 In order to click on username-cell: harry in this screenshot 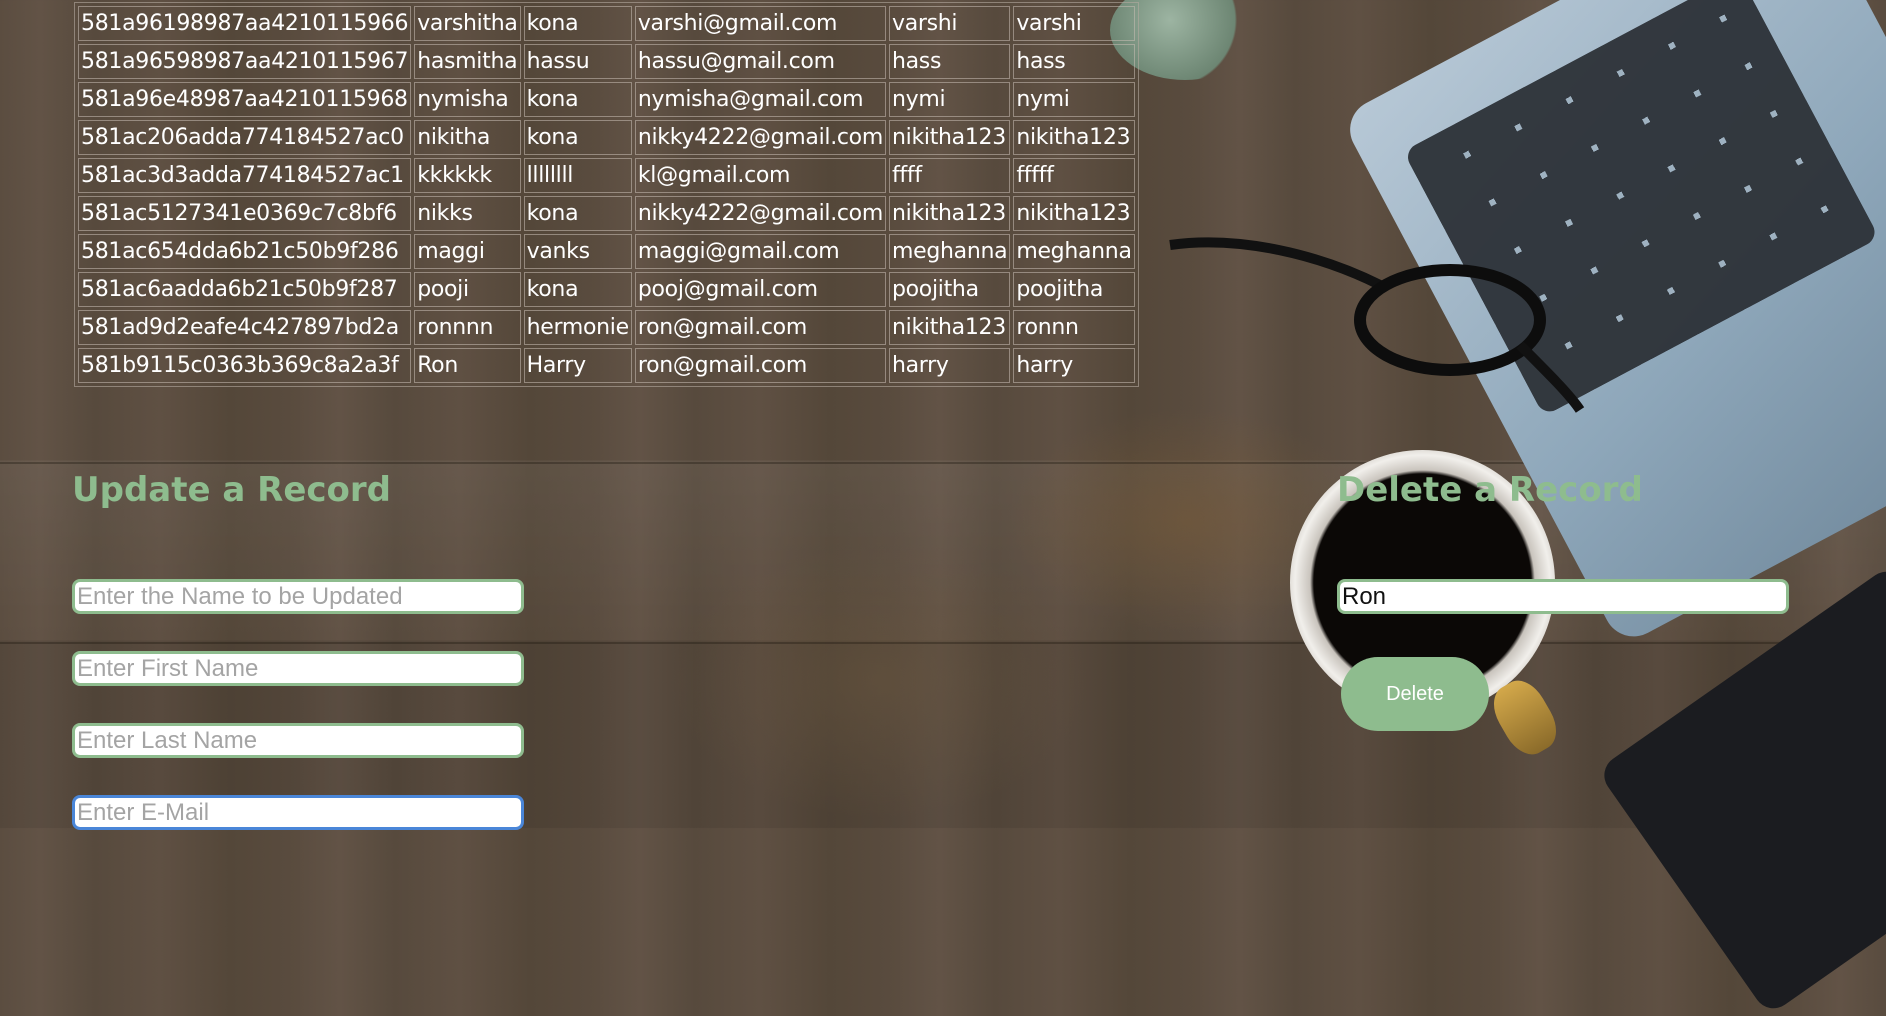, I will do `click(949, 365)`.